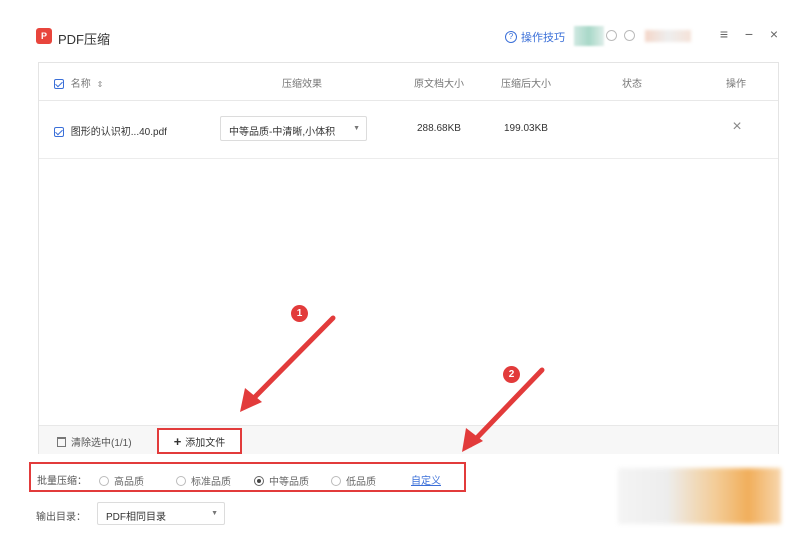  What do you see at coordinates (282, 132) in the screenshot?
I see `quality-select-value: 中等品质-中清晰,小体积` at bounding box center [282, 132].